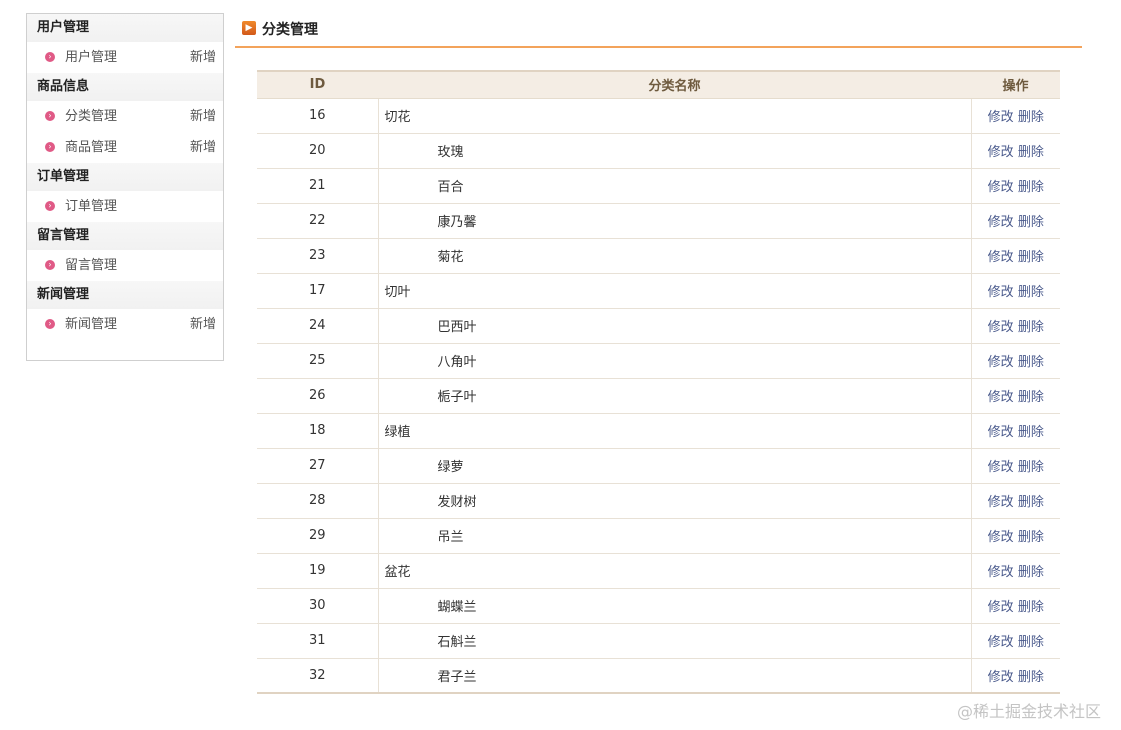 Image resolution: width=1121 pixels, height=730 pixels. What do you see at coordinates (91, 147) in the screenshot?
I see `sidebar-item-label: 商品管理` at bounding box center [91, 147].